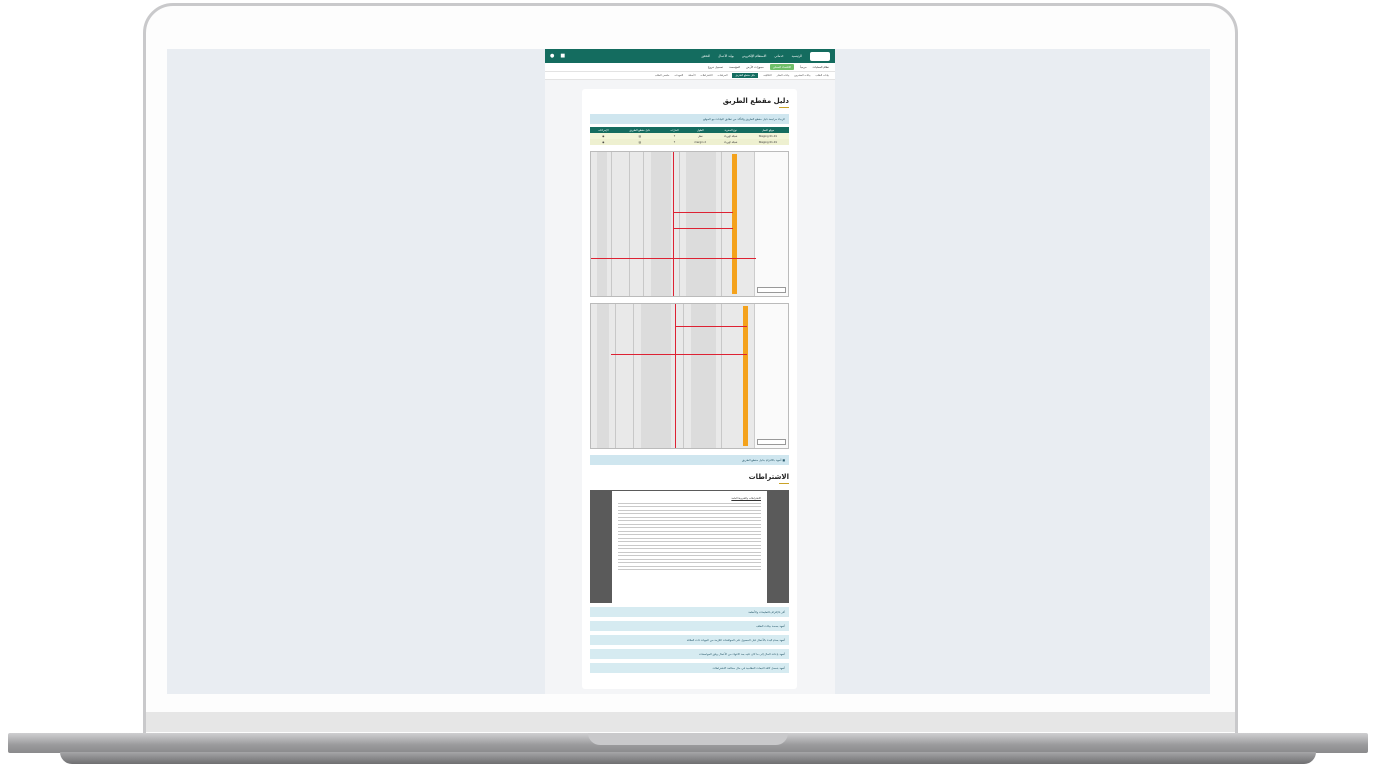  I want to click on tab-active: دليل مقطع الطريق, so click(745, 75).